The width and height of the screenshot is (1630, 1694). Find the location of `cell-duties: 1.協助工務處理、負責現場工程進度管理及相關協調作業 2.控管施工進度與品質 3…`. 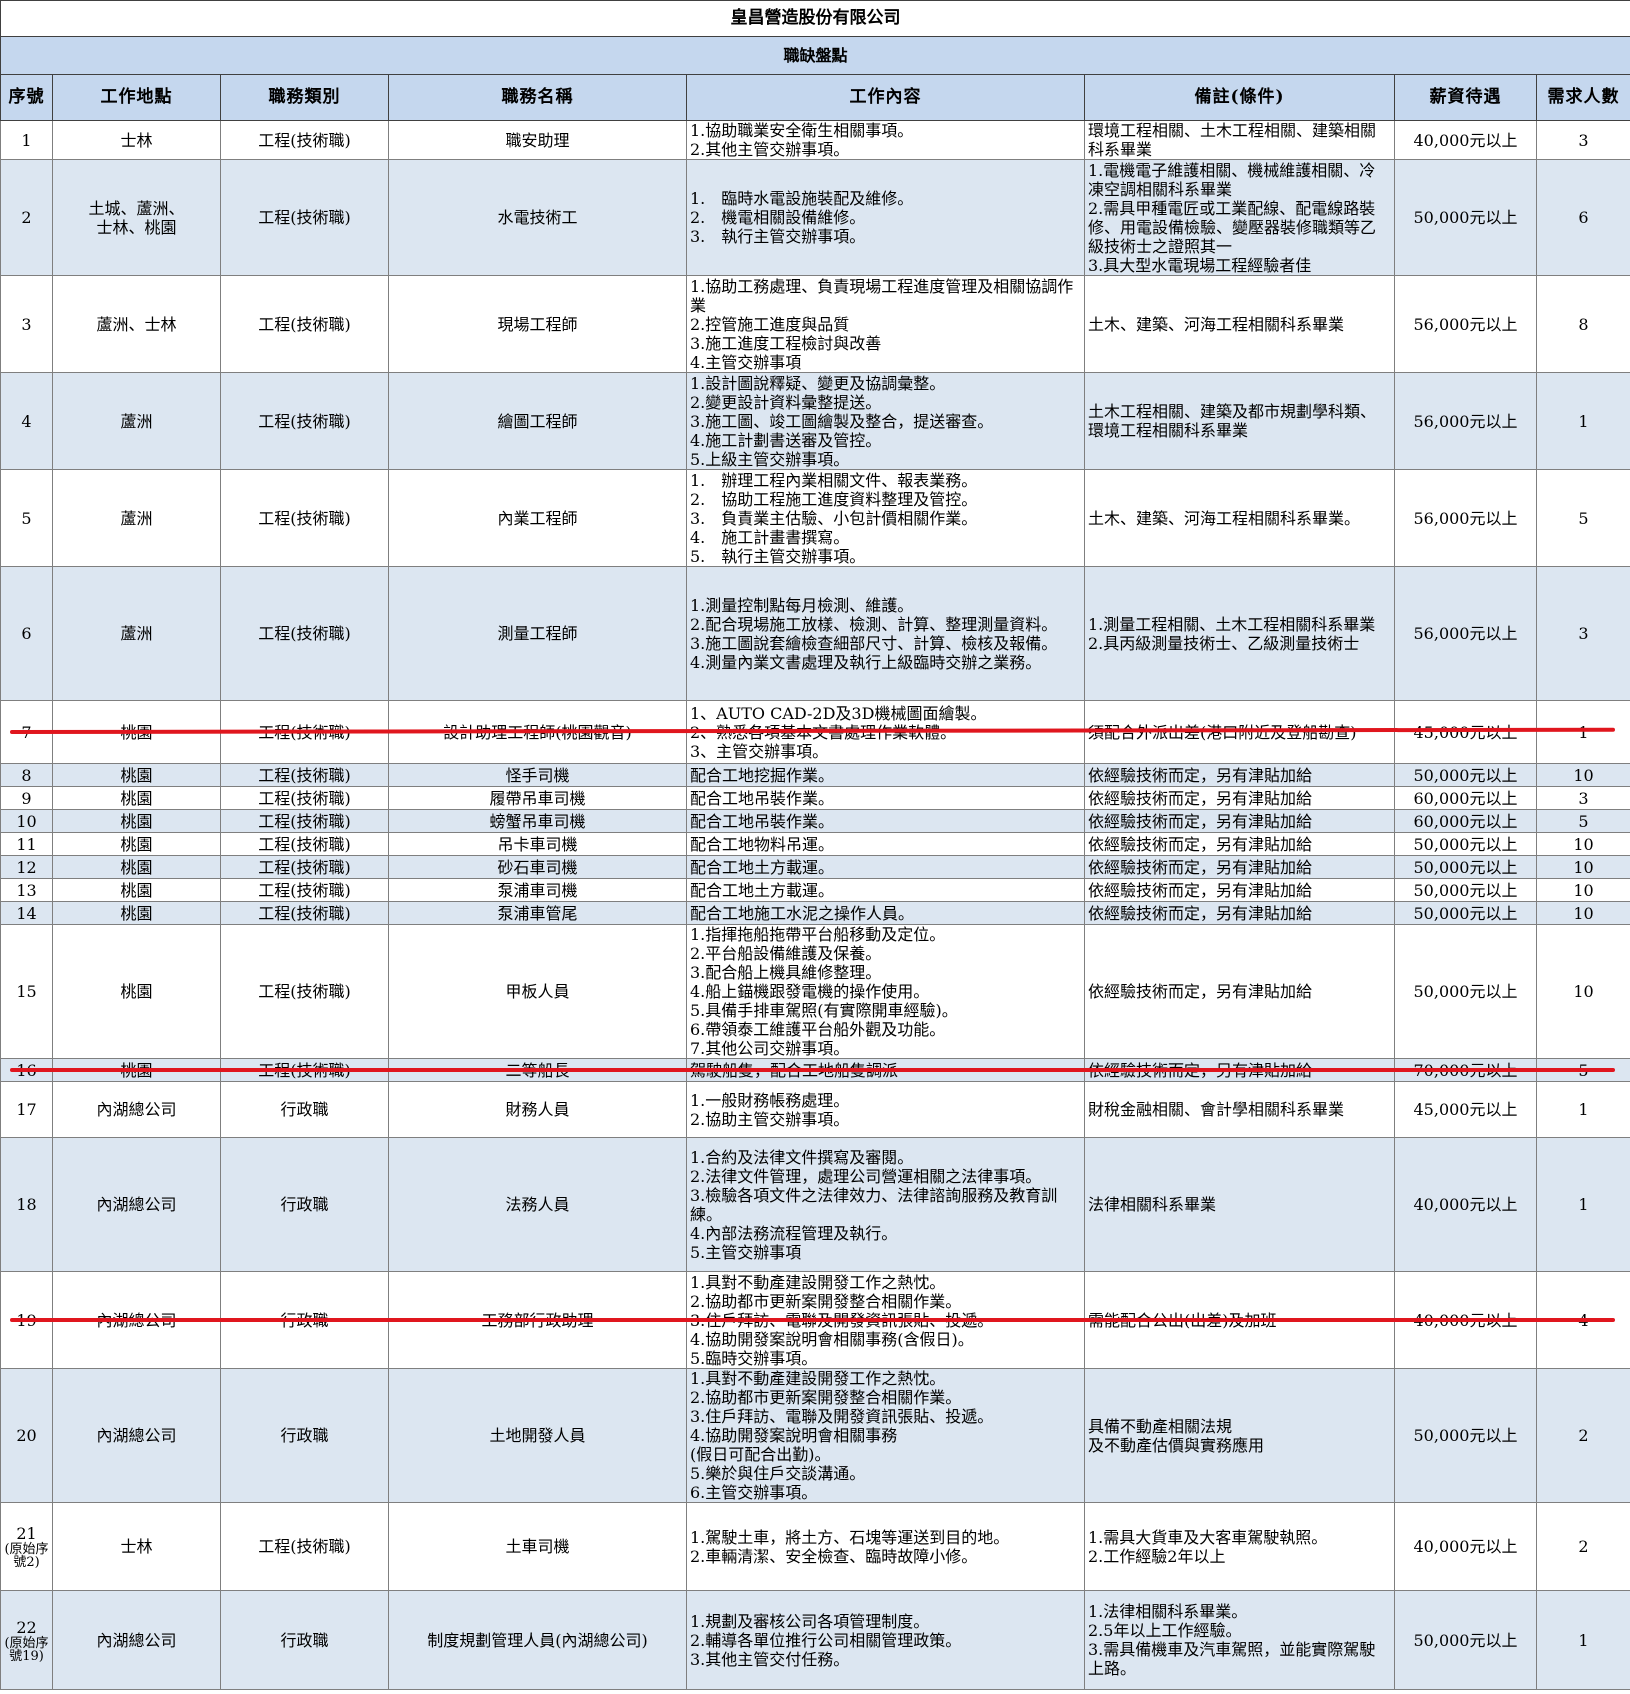

cell-duties: 1.協助工務處理、負責現場工程進度管理及相關協調作業 2.控管施工進度與品質 3… is located at coordinates (885, 324).